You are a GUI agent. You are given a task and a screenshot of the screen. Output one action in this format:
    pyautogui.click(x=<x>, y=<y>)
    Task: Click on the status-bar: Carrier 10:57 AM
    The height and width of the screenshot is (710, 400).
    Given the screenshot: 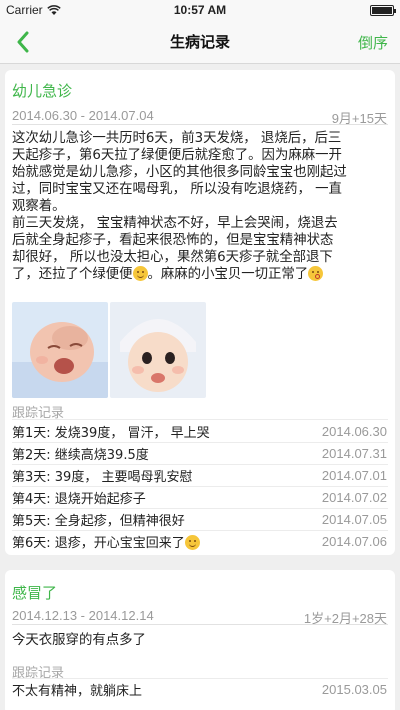 What is the action you would take?
    pyautogui.click(x=200, y=10)
    